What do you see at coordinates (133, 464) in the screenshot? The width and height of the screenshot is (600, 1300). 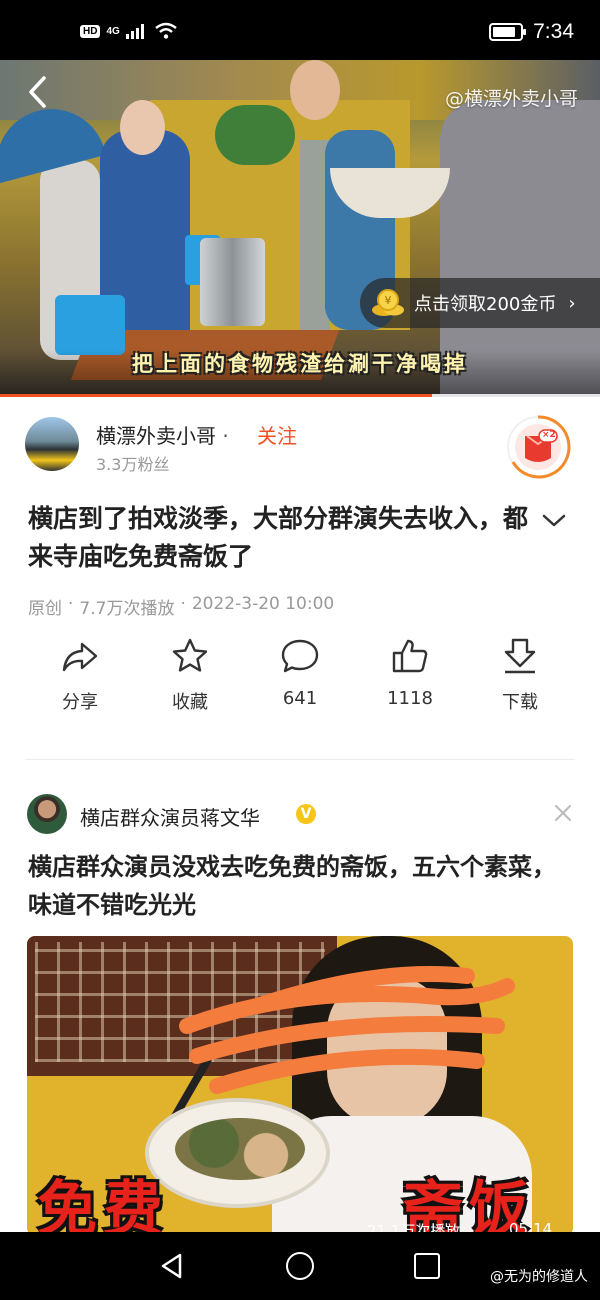 I see `follower-count: 3.3万粉丝` at bounding box center [133, 464].